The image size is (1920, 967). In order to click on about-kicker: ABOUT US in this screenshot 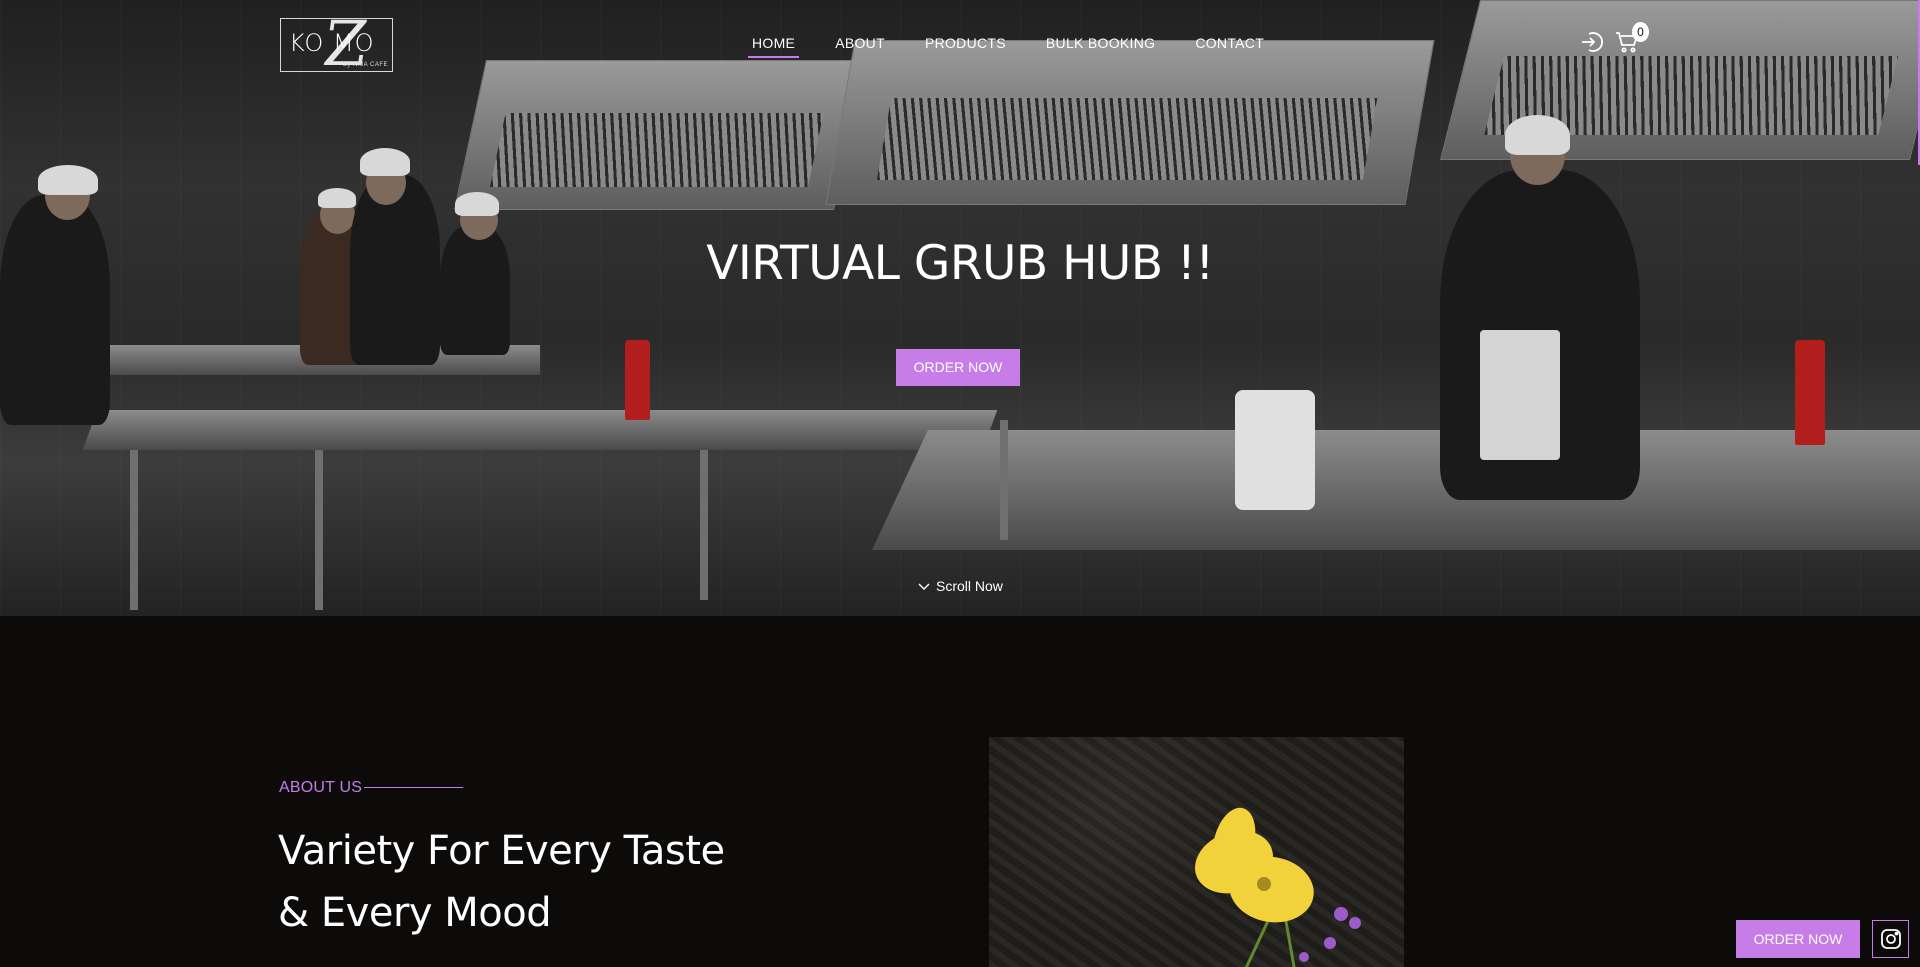, I will do `click(321, 787)`.